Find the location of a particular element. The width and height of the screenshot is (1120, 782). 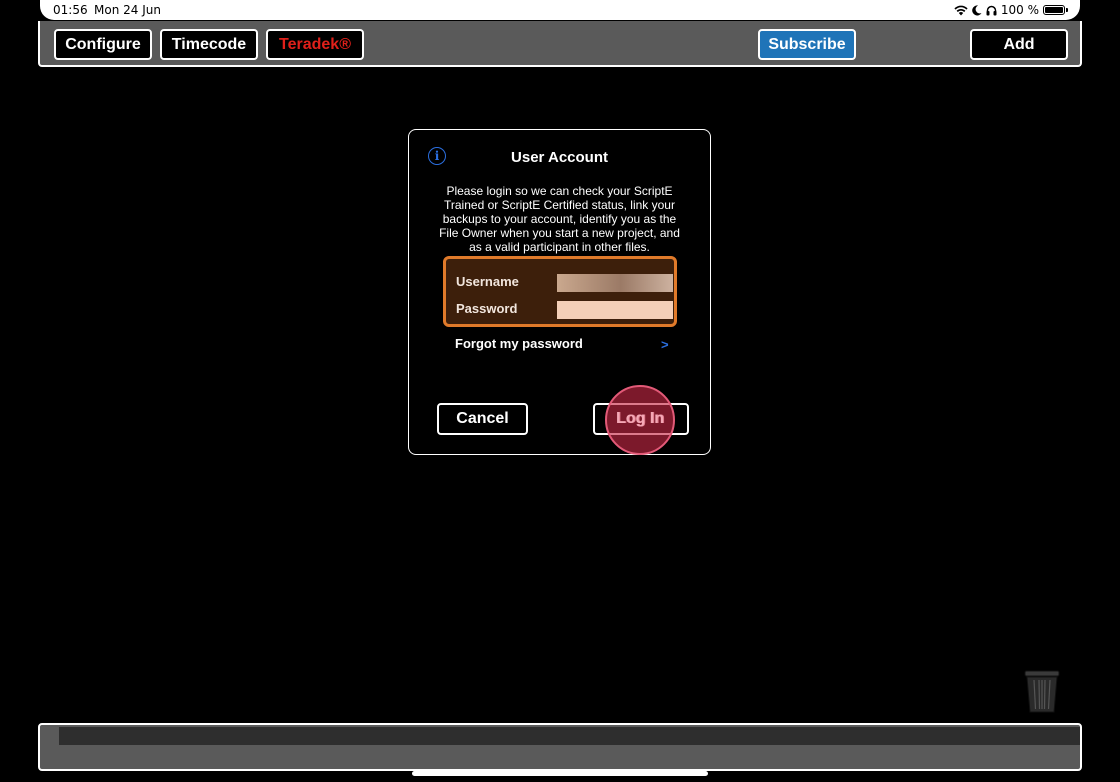

password-field is located at coordinates (615, 310).